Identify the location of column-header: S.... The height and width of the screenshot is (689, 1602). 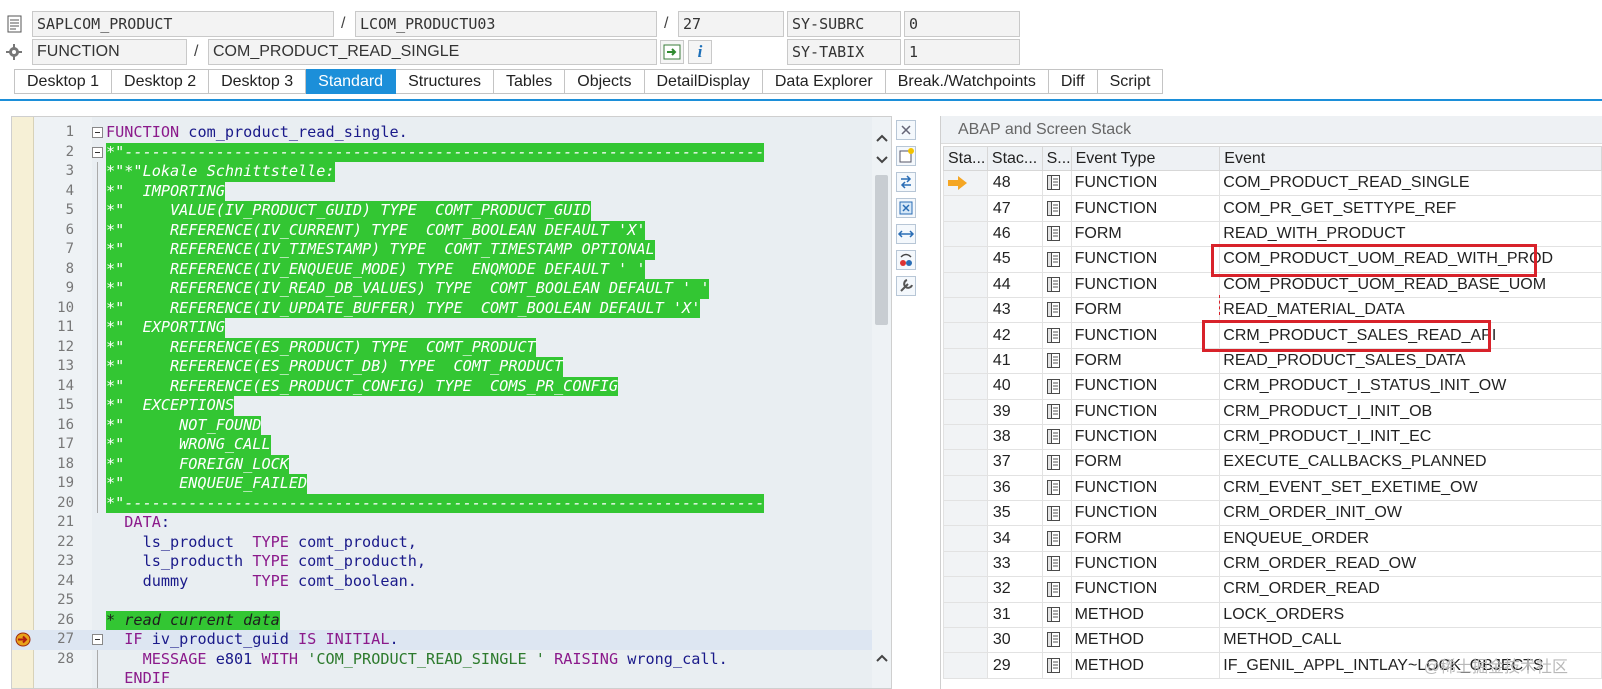
(1056, 158).